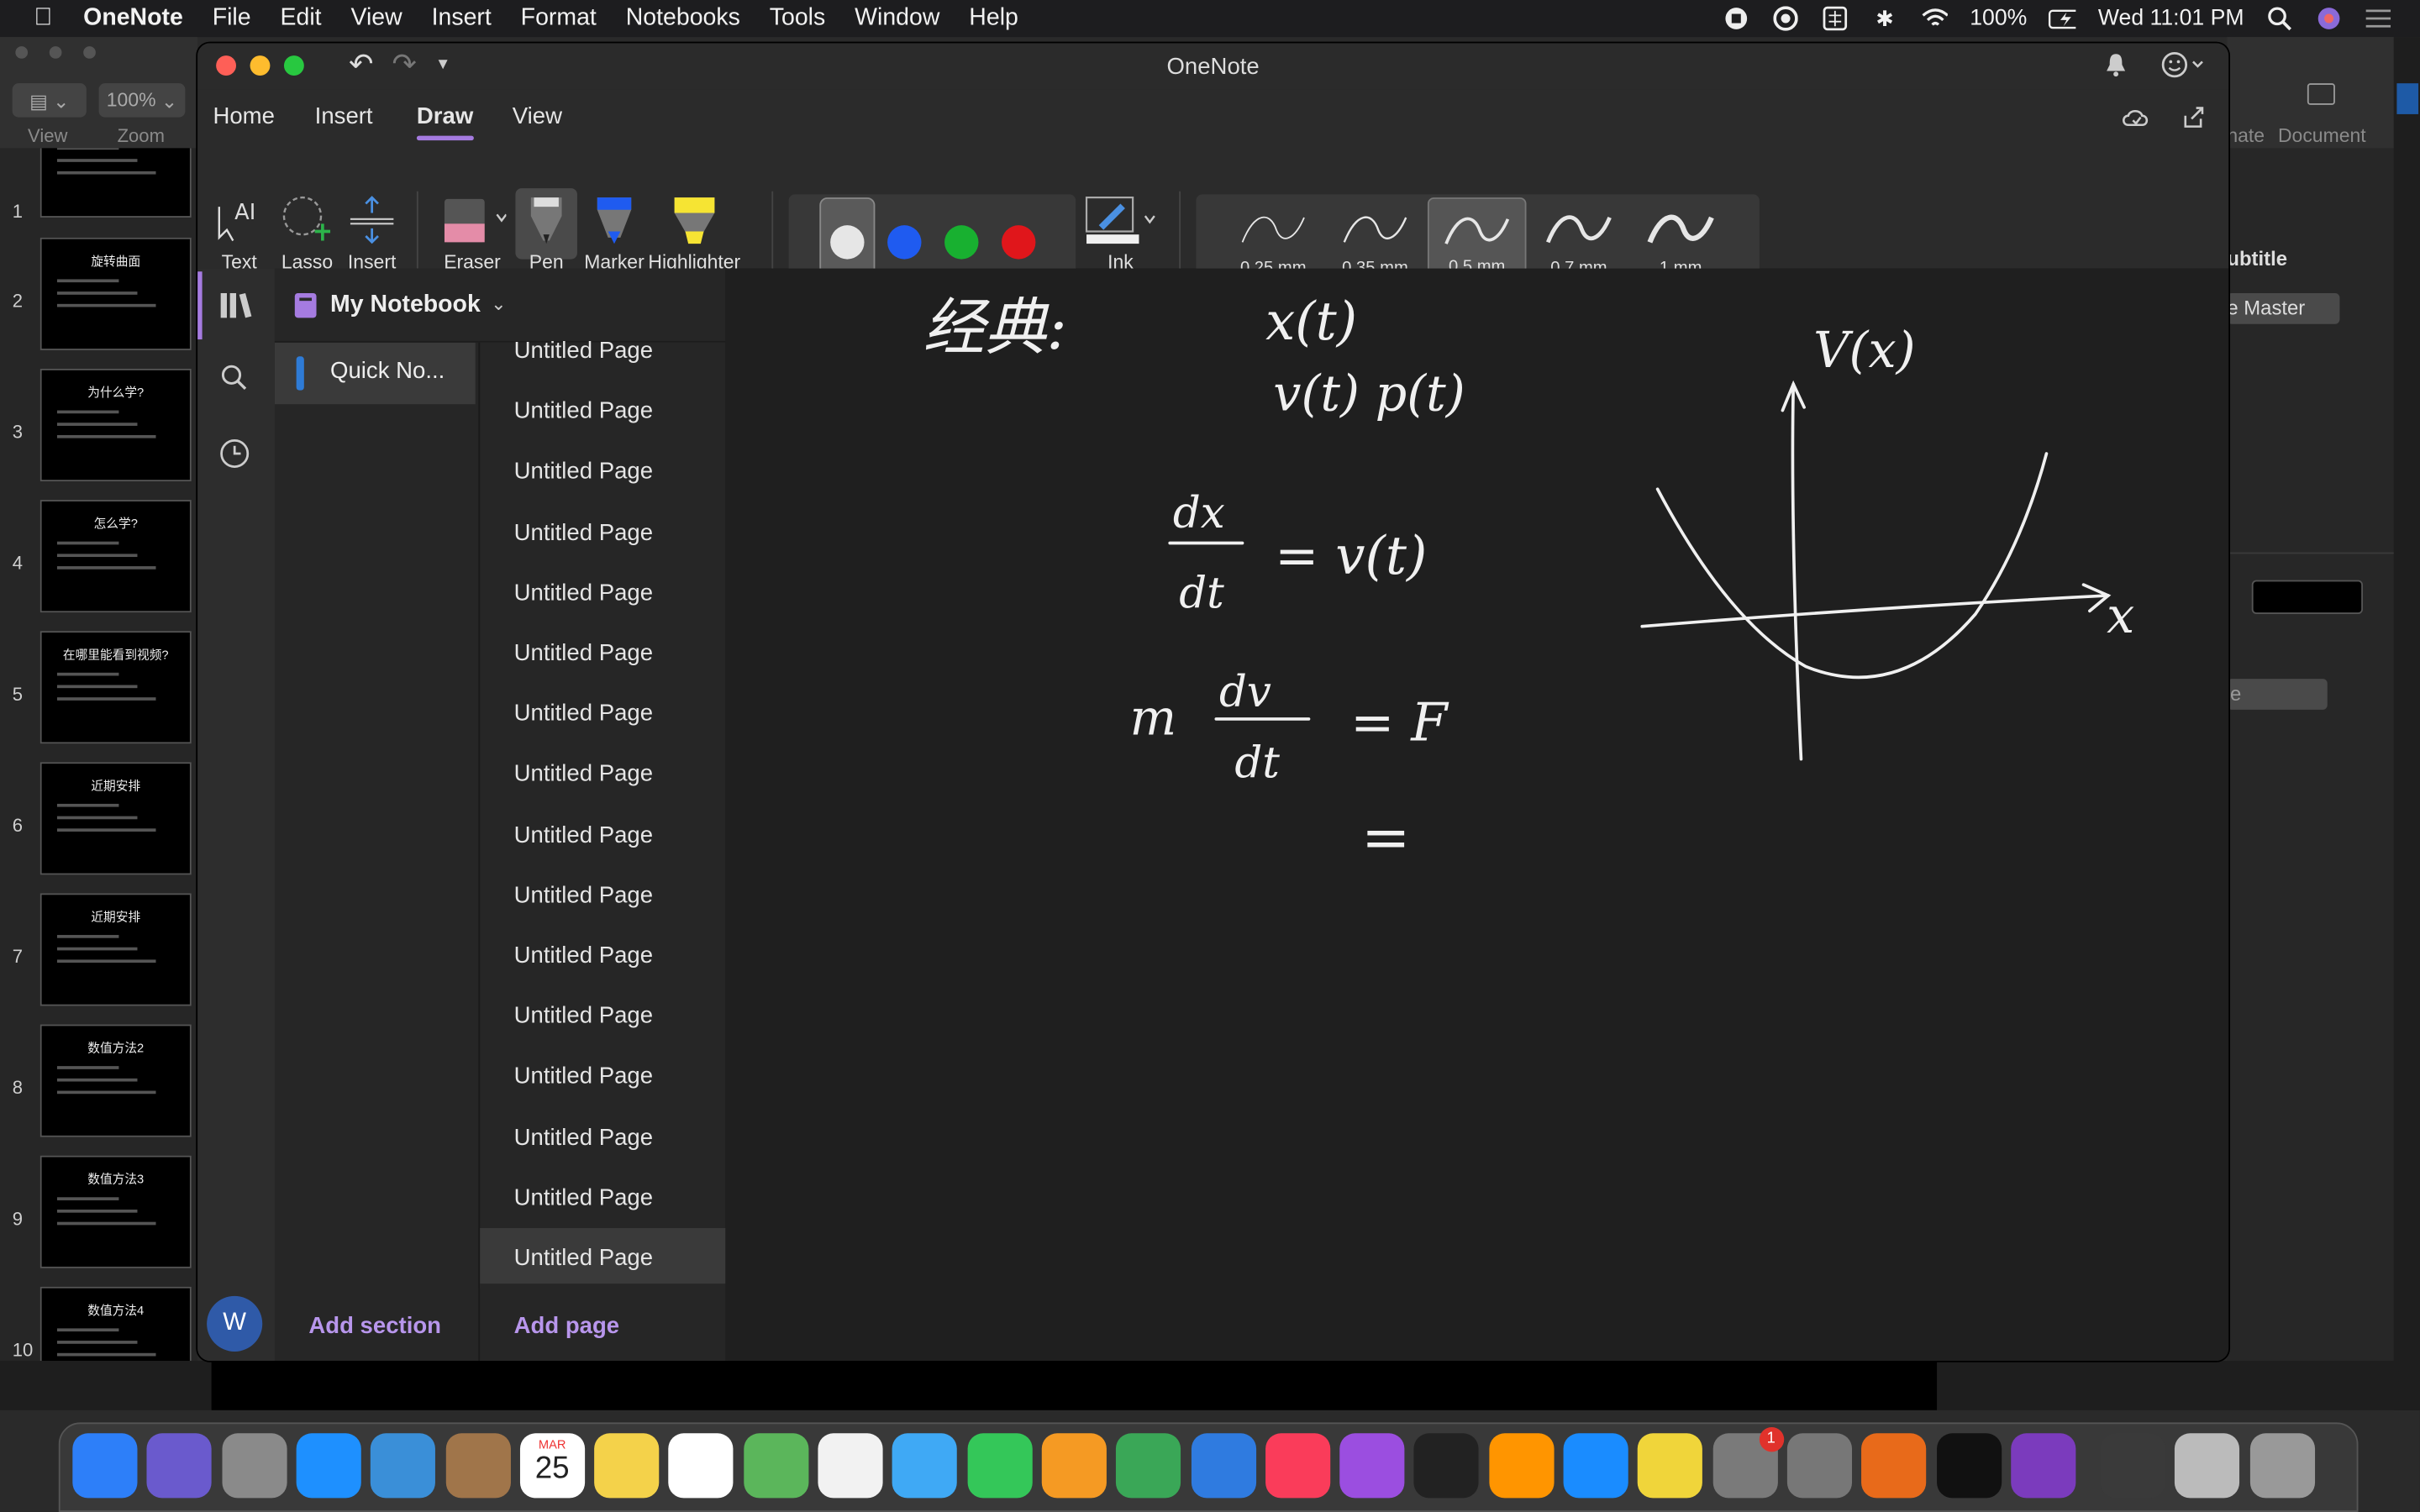 The height and width of the screenshot is (1512, 2420). What do you see at coordinates (180, 1466) in the screenshot?
I see `siri-icon` at bounding box center [180, 1466].